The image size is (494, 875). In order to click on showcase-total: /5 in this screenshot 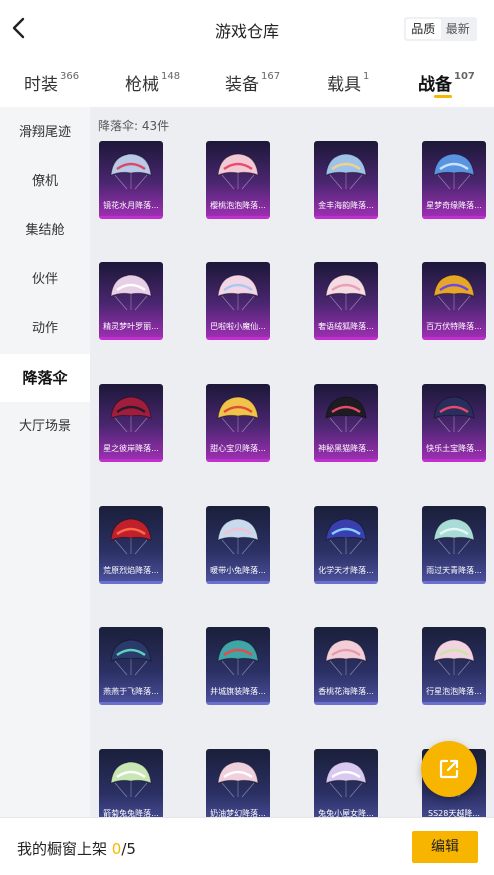, I will do `click(128, 849)`.